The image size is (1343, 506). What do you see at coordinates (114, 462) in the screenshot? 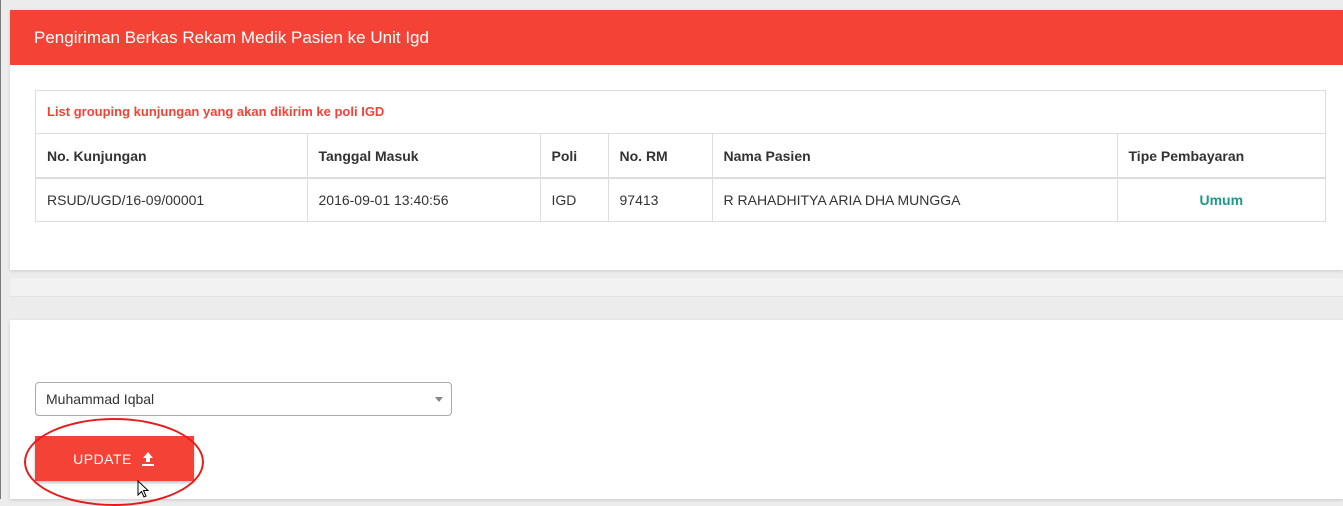
I see `highlight-annotation` at bounding box center [114, 462].